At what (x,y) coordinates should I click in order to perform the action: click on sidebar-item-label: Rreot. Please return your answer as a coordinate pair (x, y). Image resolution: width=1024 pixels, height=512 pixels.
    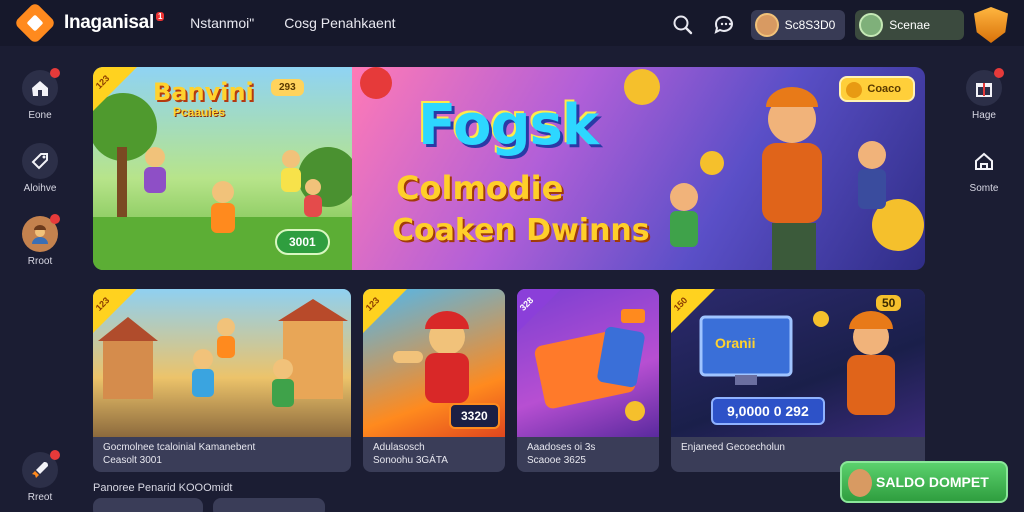
    Looking at the image, I should click on (40, 497).